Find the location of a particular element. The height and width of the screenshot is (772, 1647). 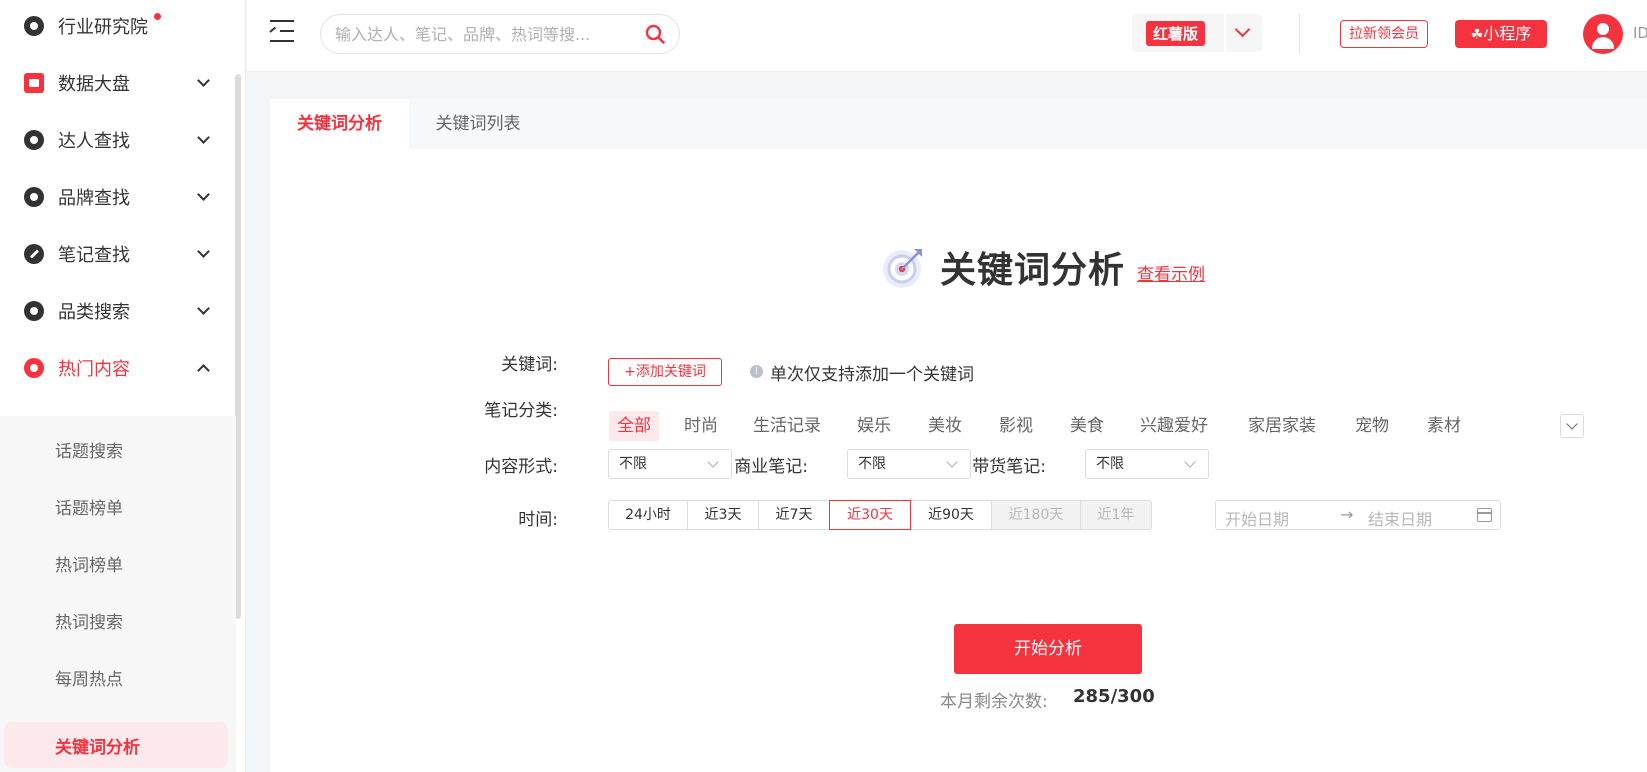

calendar-icon is located at coordinates (1484, 515).